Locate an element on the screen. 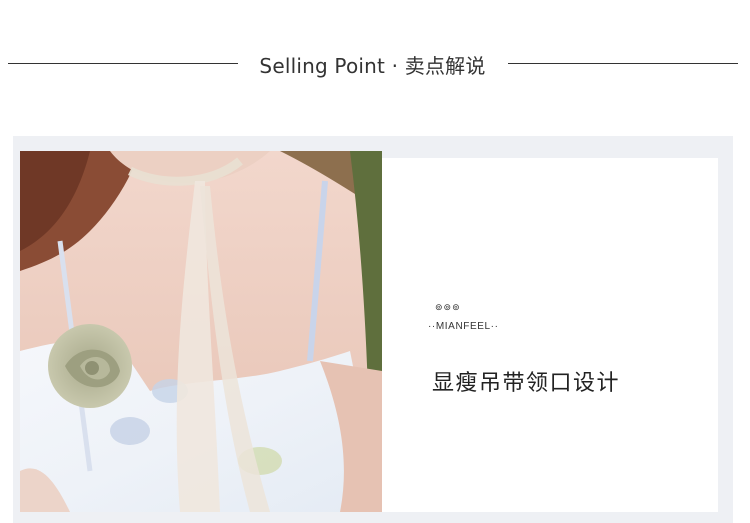 The width and height of the screenshot is (750, 523). decorative-circles: ⊚⊚⊚ is located at coordinates (448, 308).